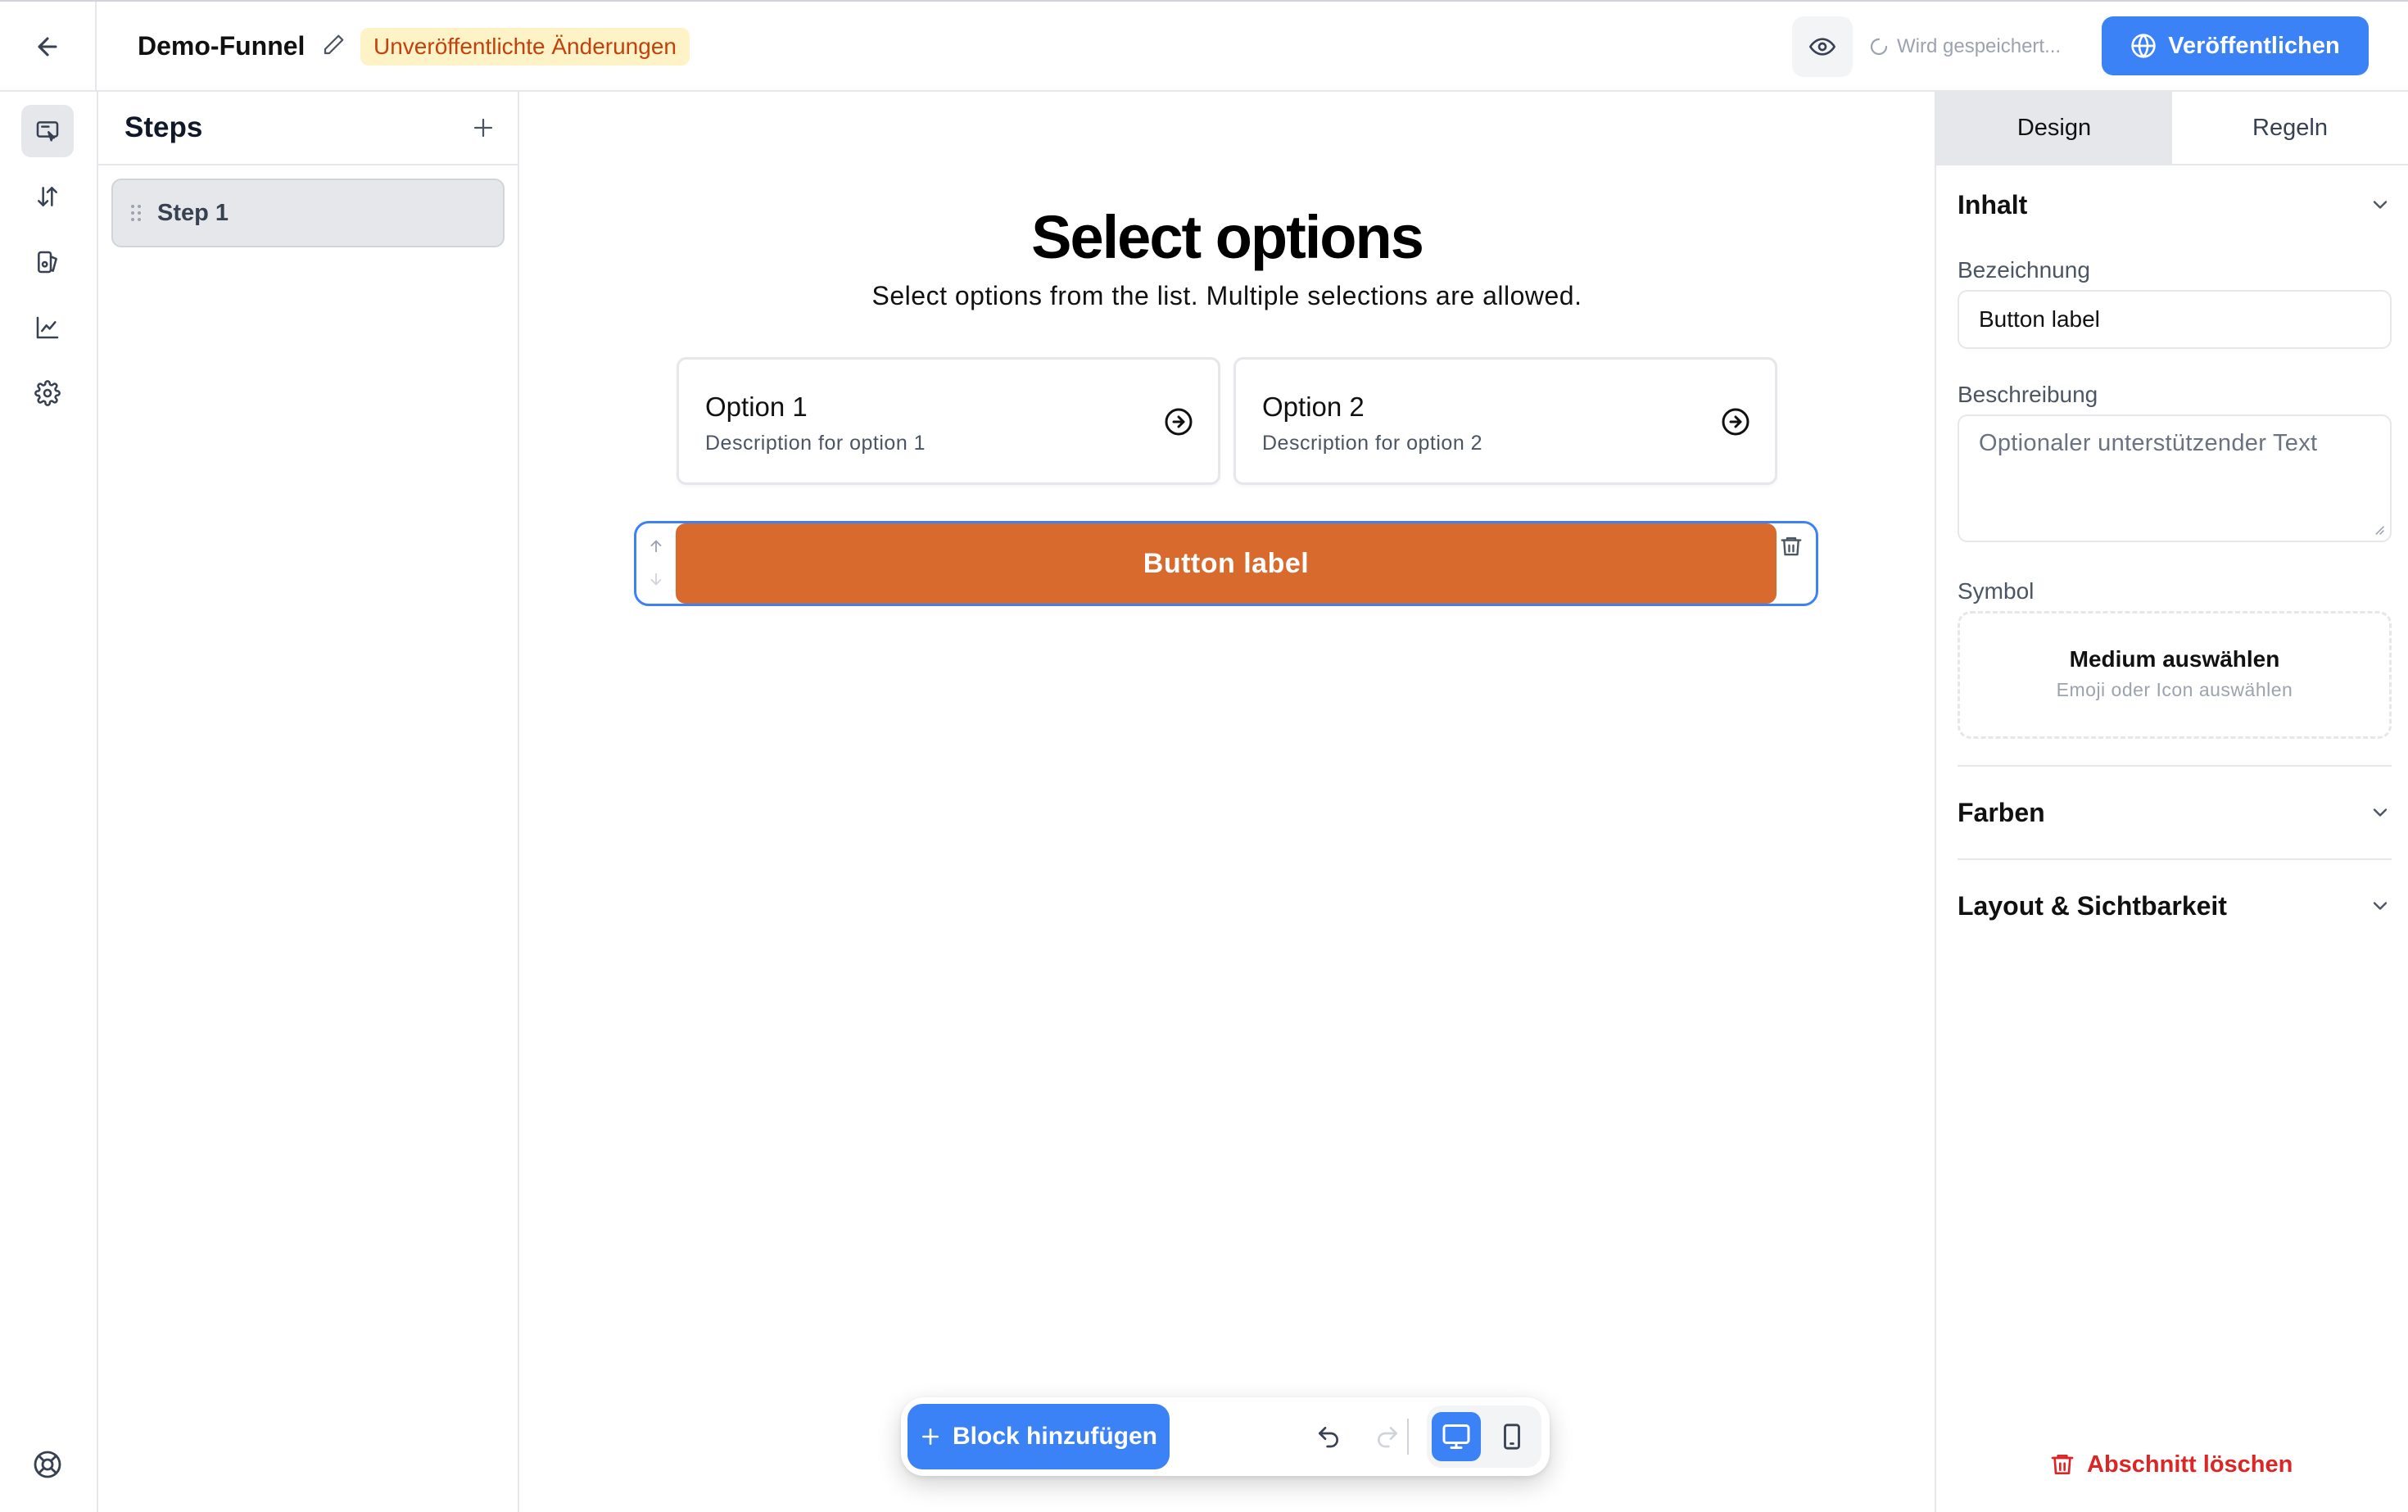 Image resolution: width=2408 pixels, height=1512 pixels. What do you see at coordinates (2378, 529) in the screenshot?
I see `resize-grip-icon` at bounding box center [2378, 529].